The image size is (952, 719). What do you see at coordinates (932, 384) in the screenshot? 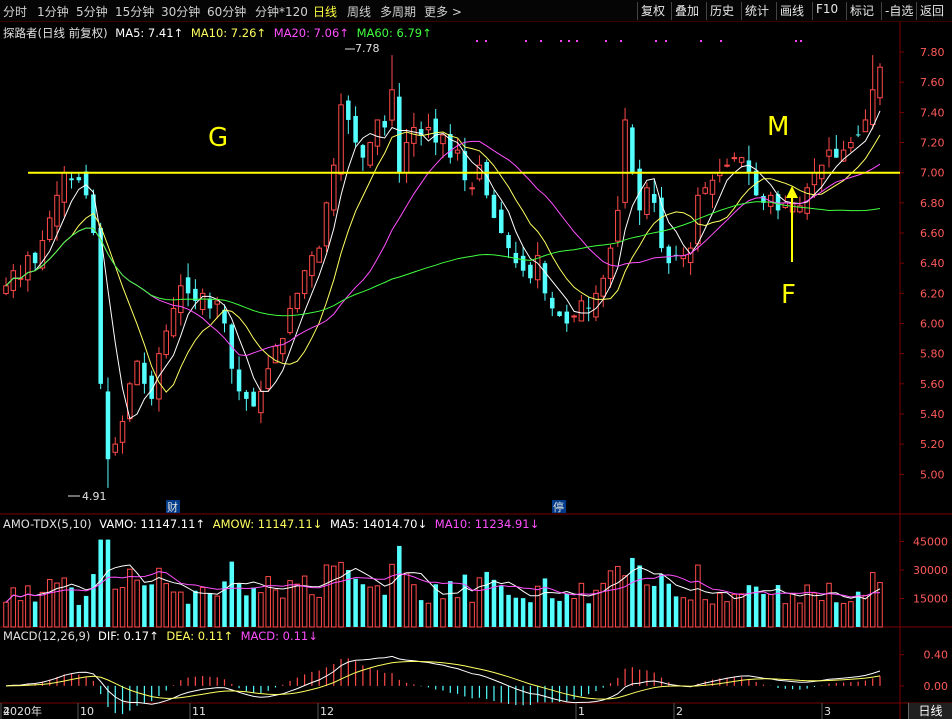
I see `price-tick-label: 5.60` at bounding box center [932, 384].